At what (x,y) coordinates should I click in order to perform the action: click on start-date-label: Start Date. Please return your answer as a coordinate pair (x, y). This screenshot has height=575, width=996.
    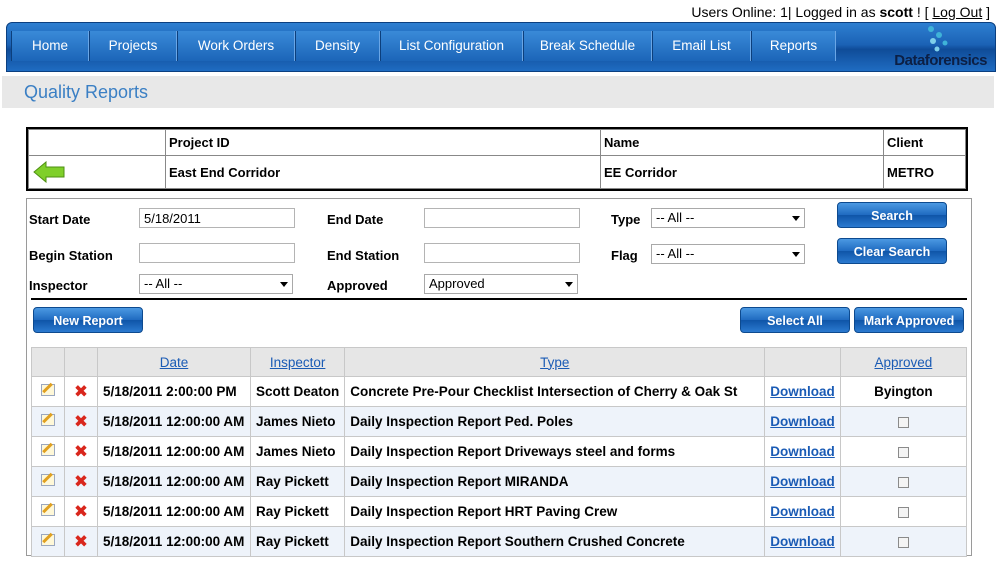
    Looking at the image, I should click on (60, 219).